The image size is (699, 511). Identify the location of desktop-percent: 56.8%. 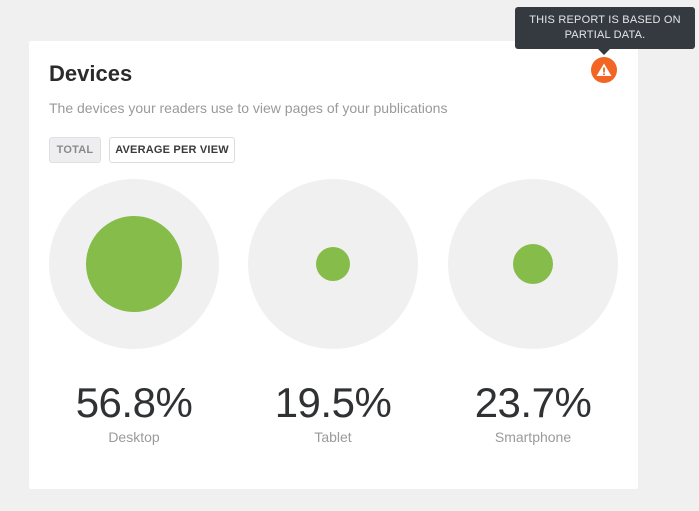
(134, 402).